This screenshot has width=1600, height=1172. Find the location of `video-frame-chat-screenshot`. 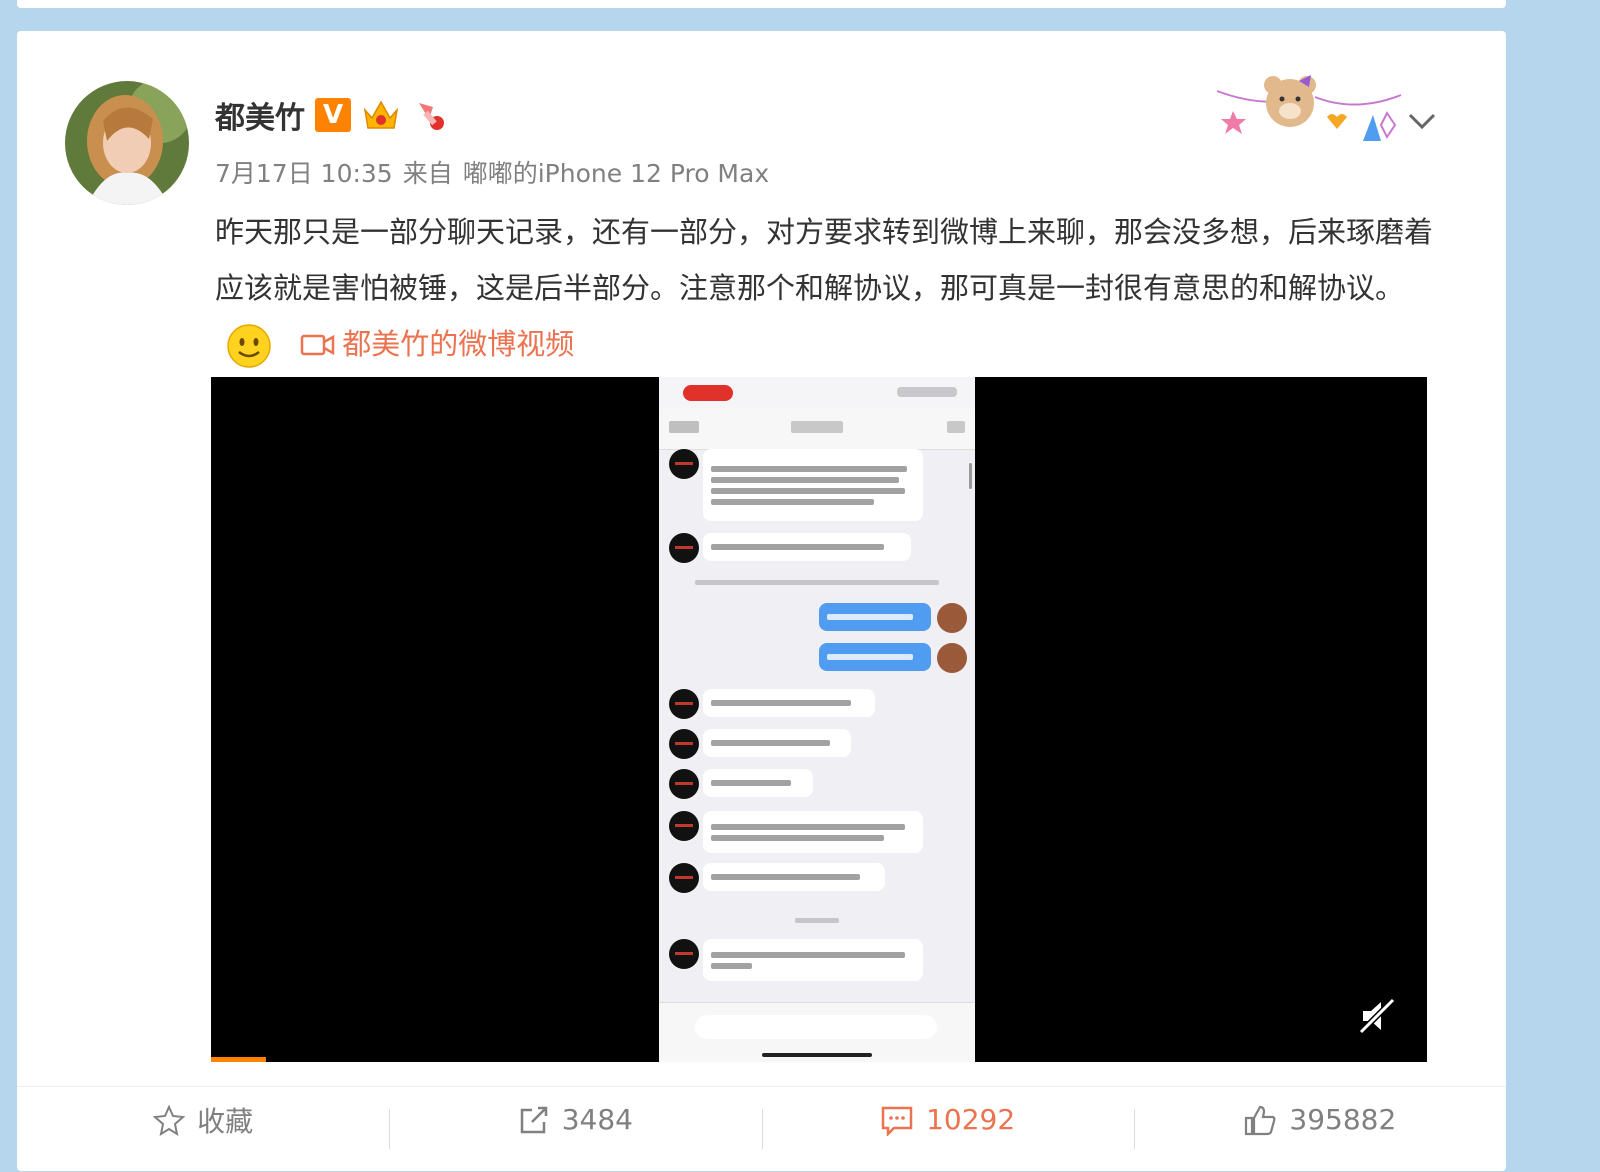

video-frame-chat-screenshot is located at coordinates (817, 719).